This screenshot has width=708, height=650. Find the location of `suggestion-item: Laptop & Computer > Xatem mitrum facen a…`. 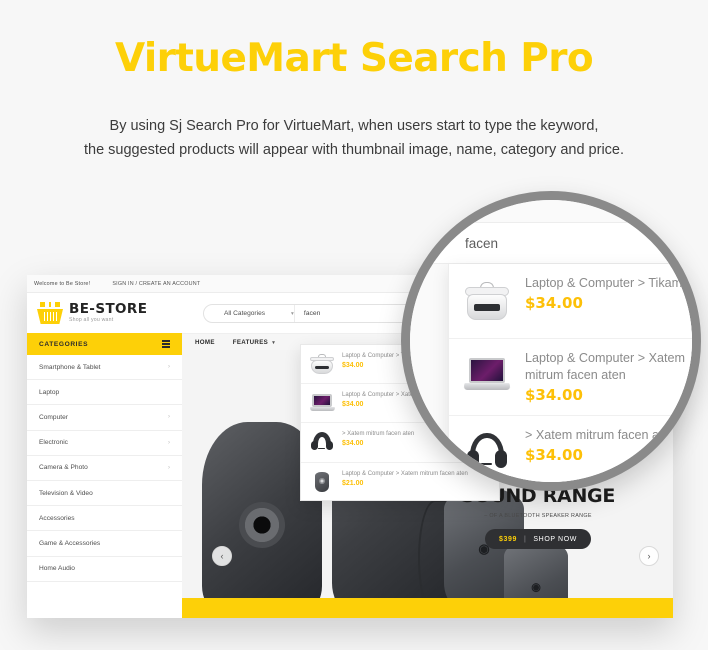

suggestion-item: Laptop & Computer > Xatem mitrum facen a… is located at coordinates (570, 377).